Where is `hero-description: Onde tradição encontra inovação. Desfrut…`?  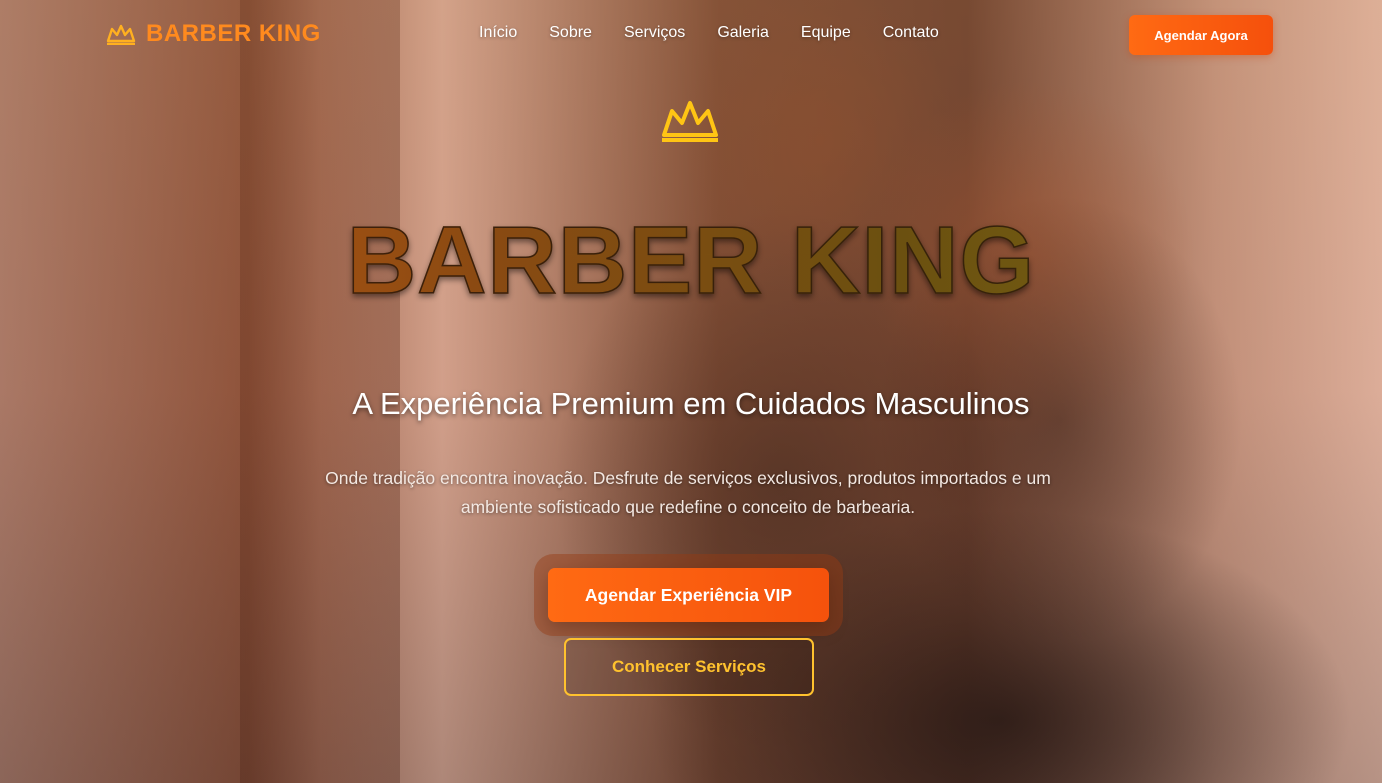 hero-description: Onde tradição encontra inovação. Desfrut… is located at coordinates (688, 492).